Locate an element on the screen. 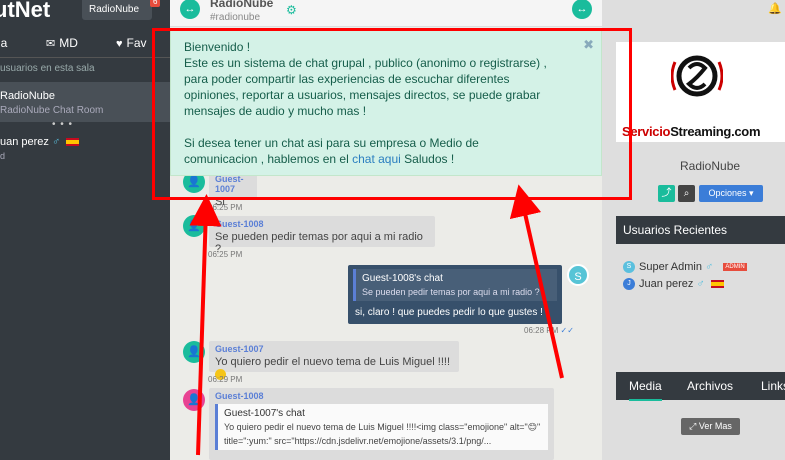 The width and height of the screenshot is (785, 460). chat-room-title: RadioNube is located at coordinates (242, 5).